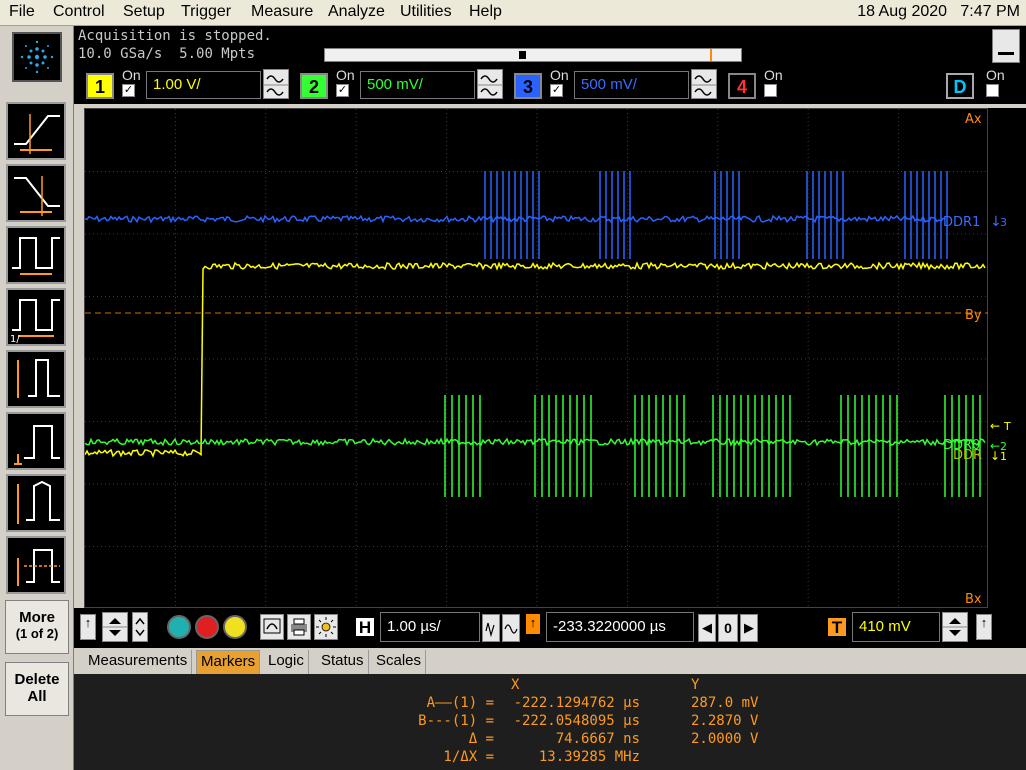 The width and height of the screenshot is (1026, 770). What do you see at coordinates (725, 721) in the screenshot?
I see `marker-b-y-value: 2.2870 V` at bounding box center [725, 721].